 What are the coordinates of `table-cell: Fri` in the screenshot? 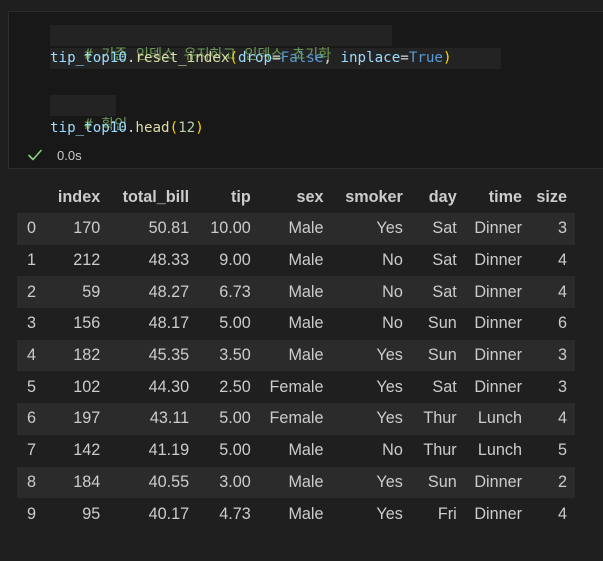 It's located at (437, 514).